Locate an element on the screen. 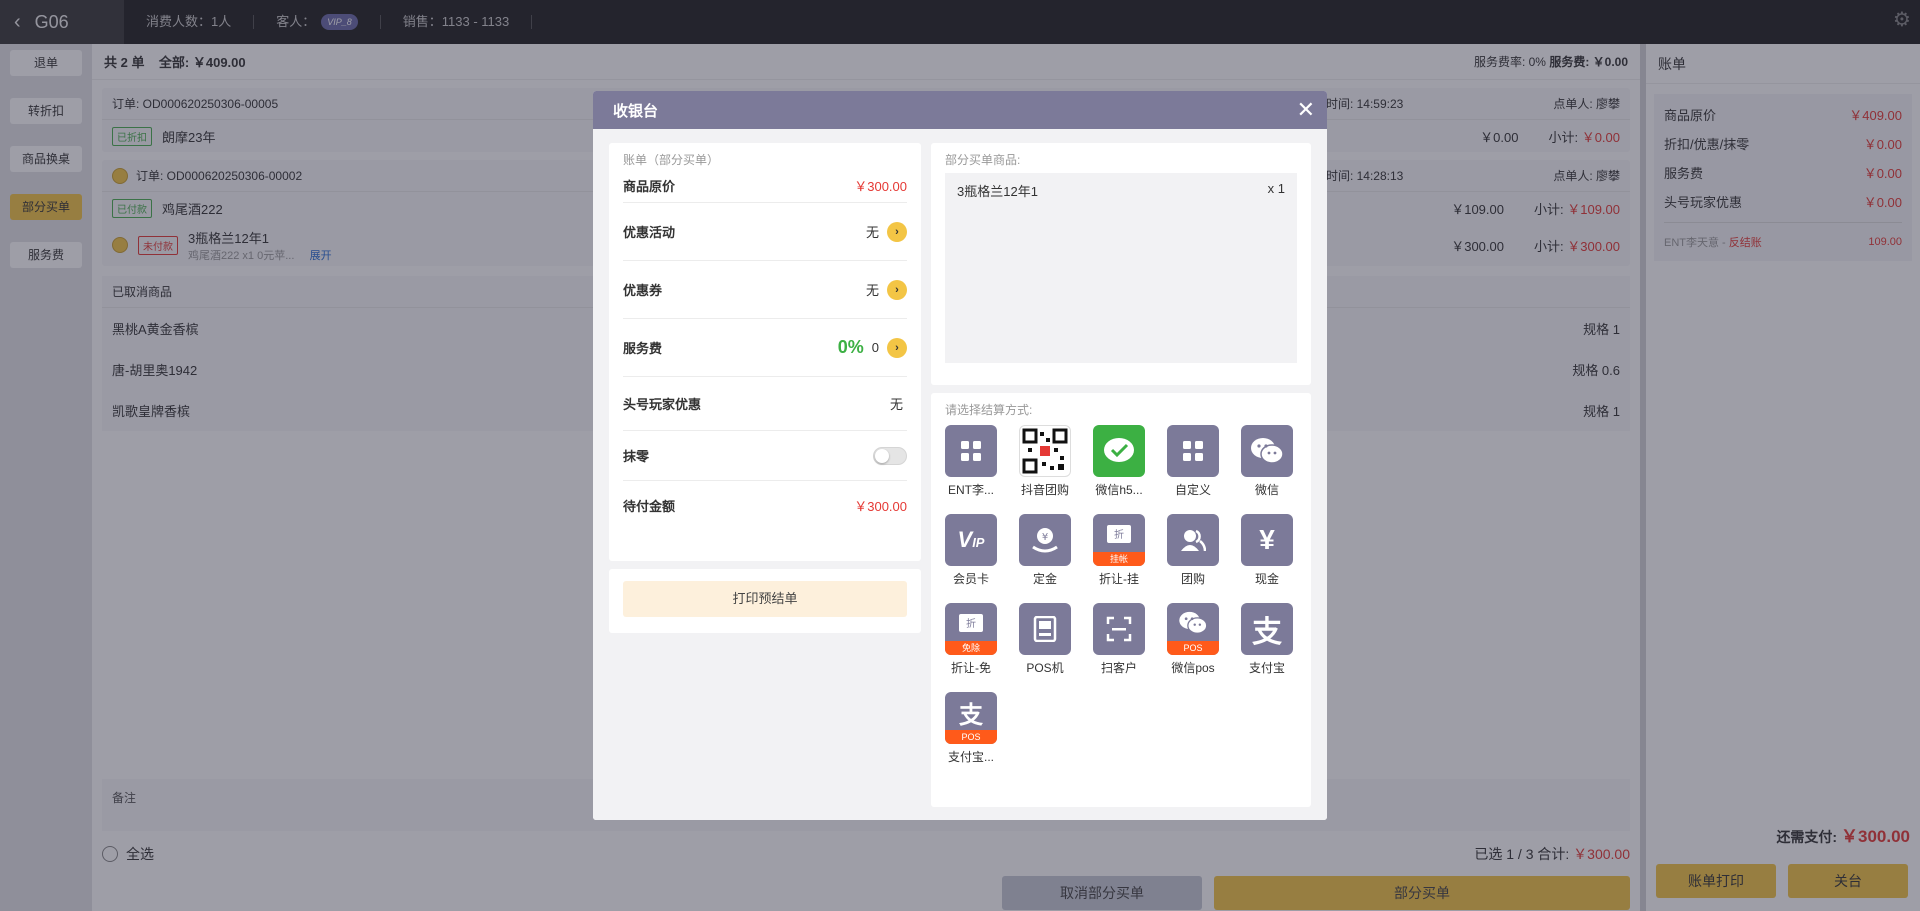 The width and height of the screenshot is (1920, 911). player-discount-row: 头号玩家优惠 无 is located at coordinates (765, 404).